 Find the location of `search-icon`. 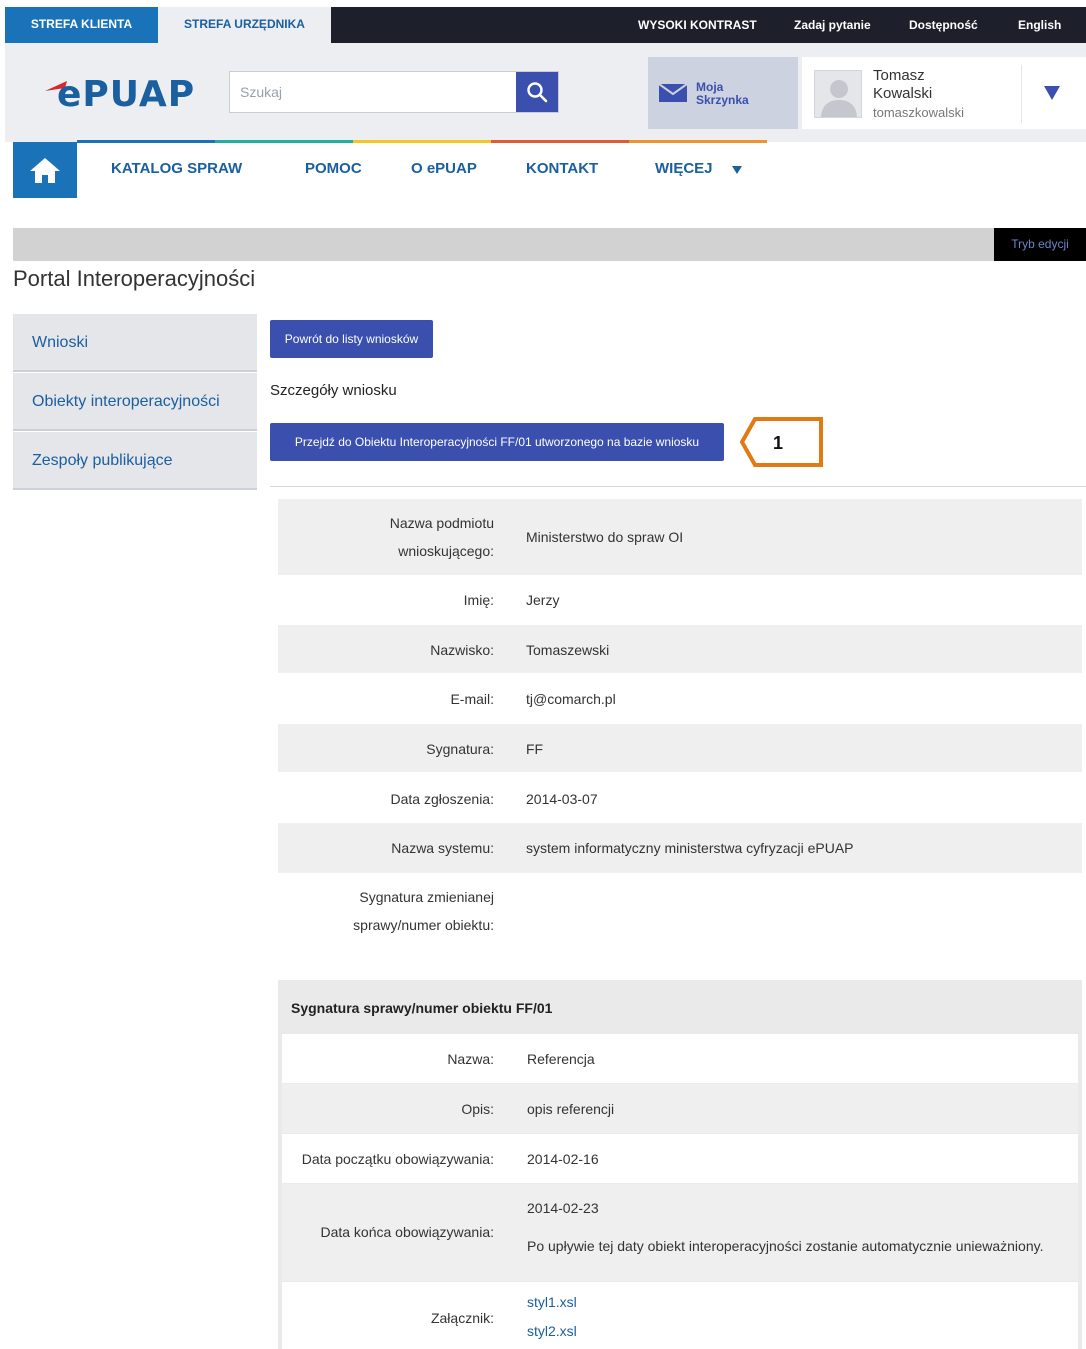

search-icon is located at coordinates (537, 92).